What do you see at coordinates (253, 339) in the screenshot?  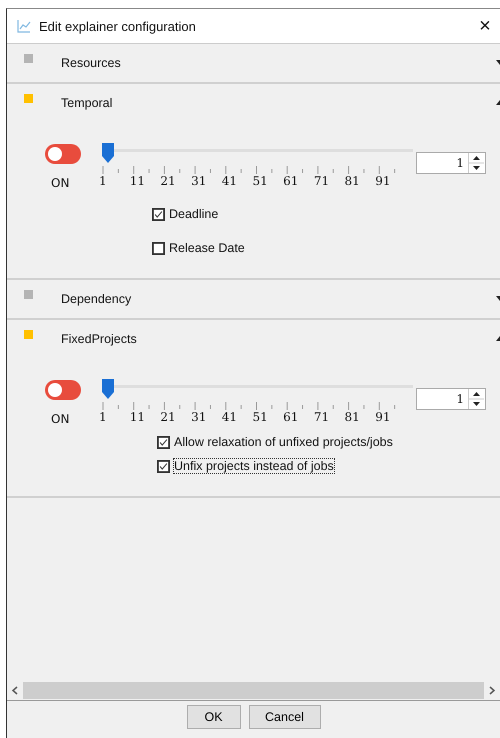 I see `section-header: FixedProjects` at bounding box center [253, 339].